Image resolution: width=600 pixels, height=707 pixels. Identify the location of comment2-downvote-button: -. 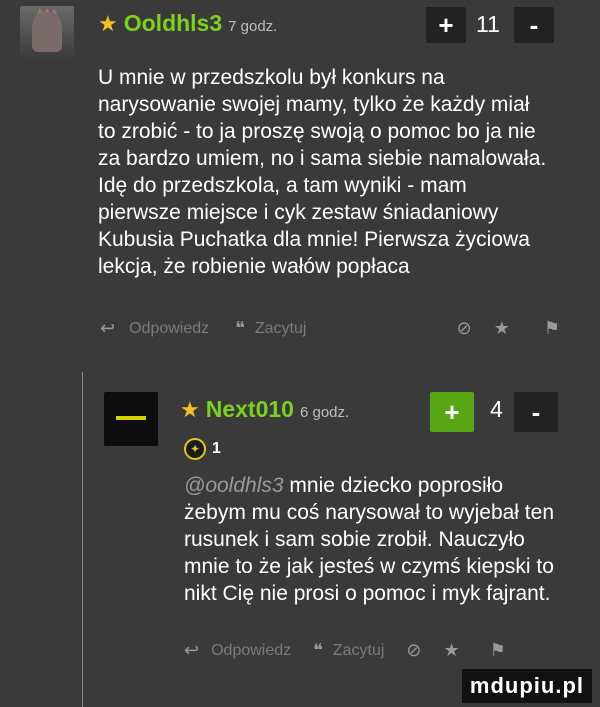
(536, 412).